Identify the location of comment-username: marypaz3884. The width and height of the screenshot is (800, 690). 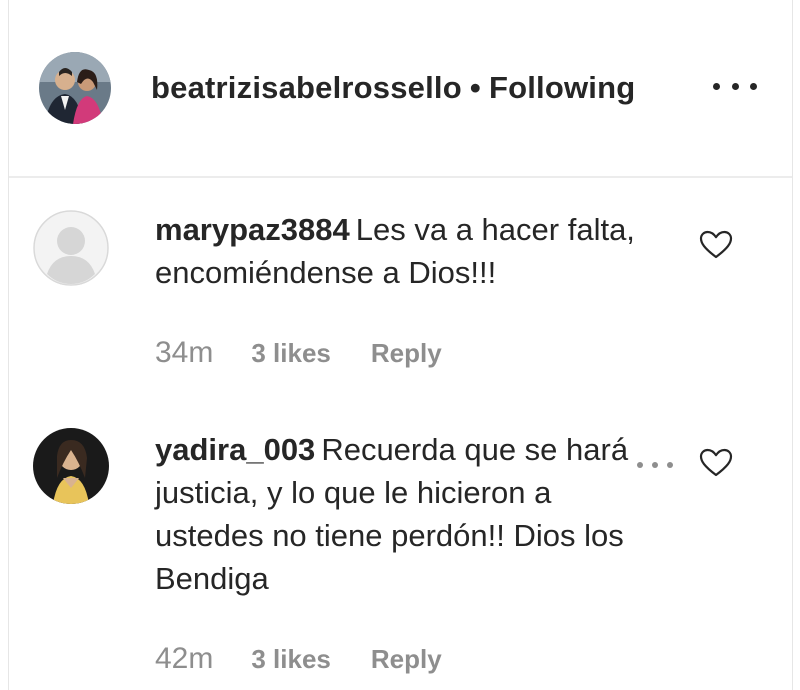
(252, 229).